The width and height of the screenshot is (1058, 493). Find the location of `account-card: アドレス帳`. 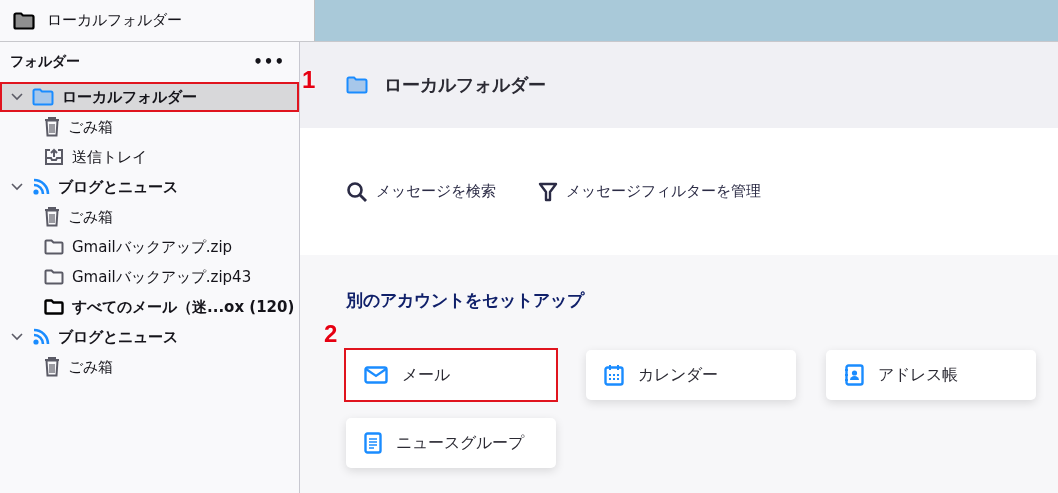

account-card: アドレス帳 is located at coordinates (931, 375).